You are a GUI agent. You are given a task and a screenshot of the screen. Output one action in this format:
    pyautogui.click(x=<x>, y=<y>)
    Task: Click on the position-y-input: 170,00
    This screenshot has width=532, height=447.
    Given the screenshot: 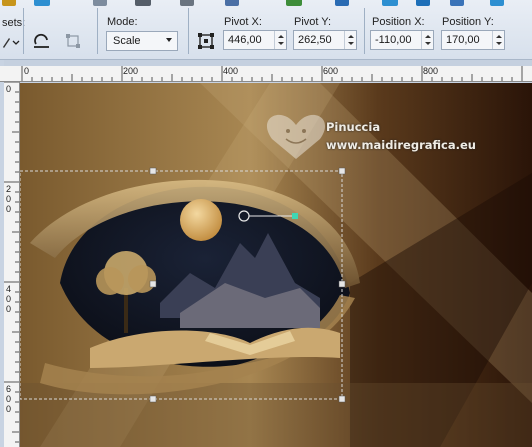 What is the action you would take?
    pyautogui.click(x=473, y=40)
    